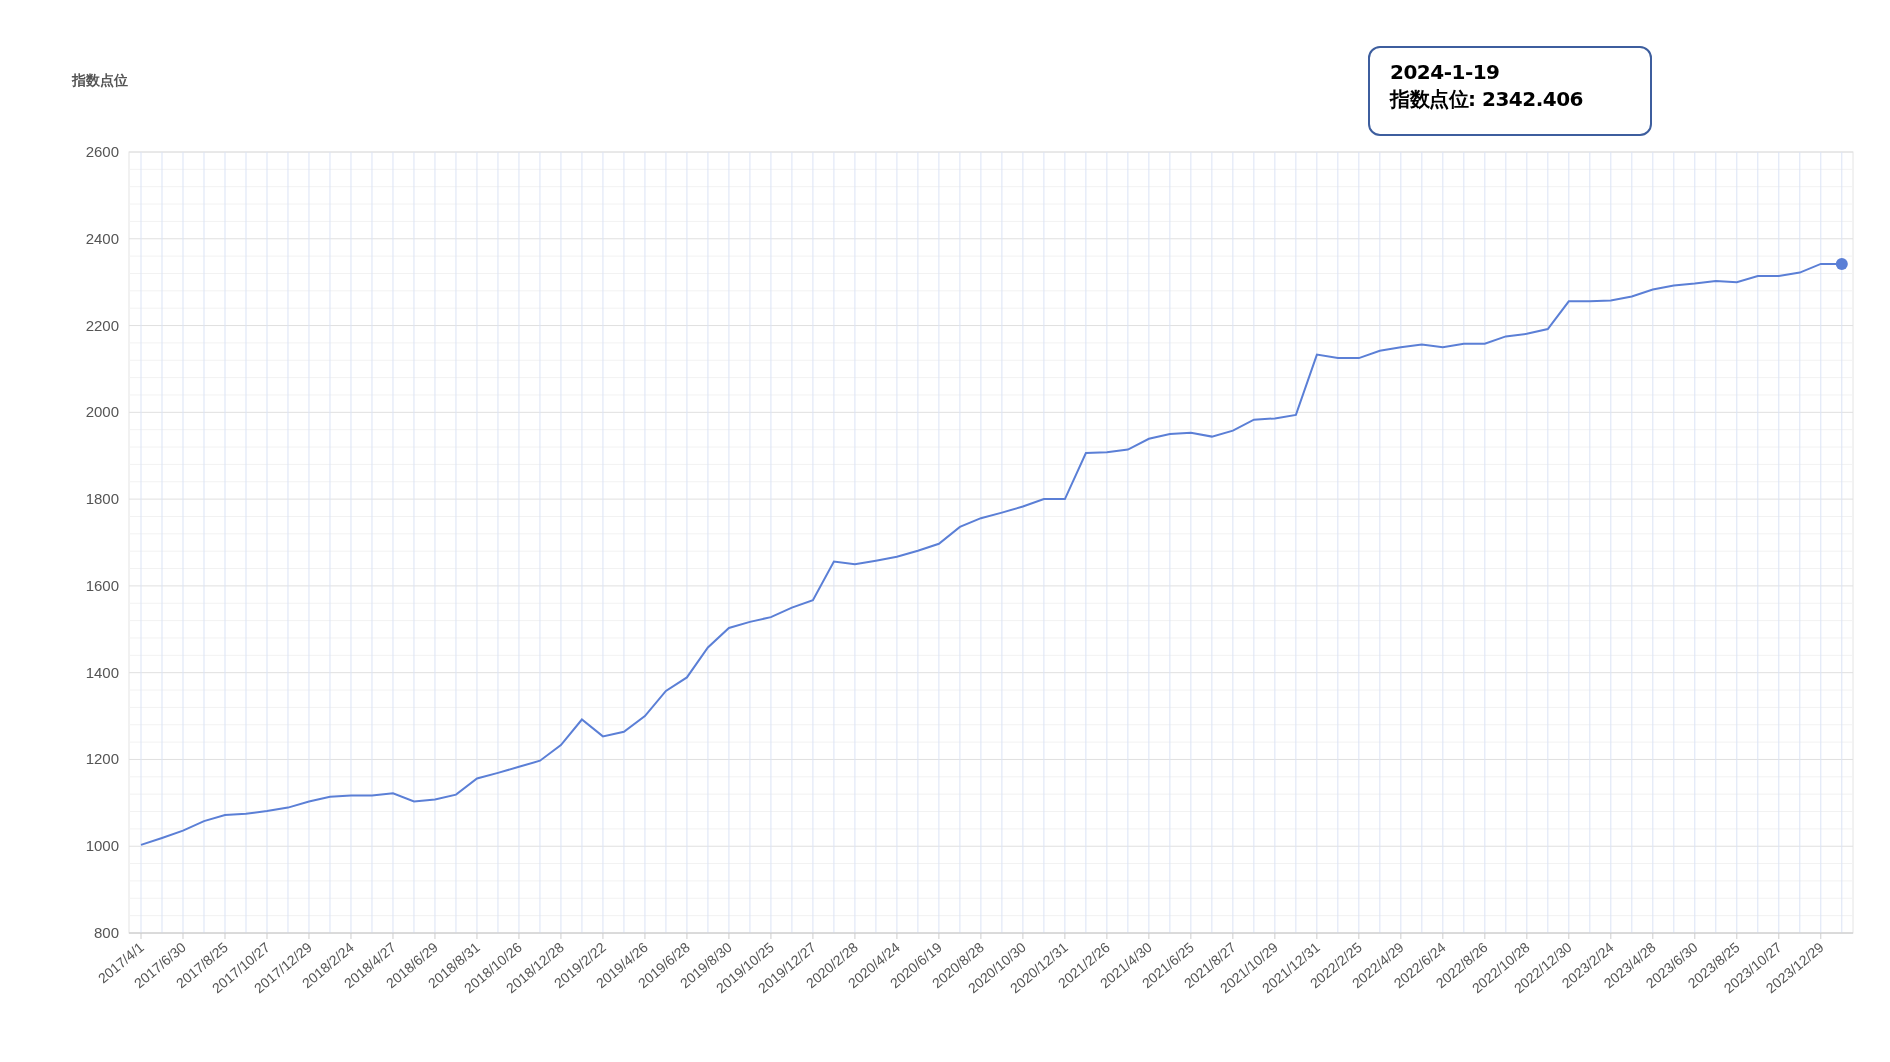 The image size is (1890, 1062). Describe the element at coordinates (1841, 263) in the screenshot. I see `highlighted-point` at that location.